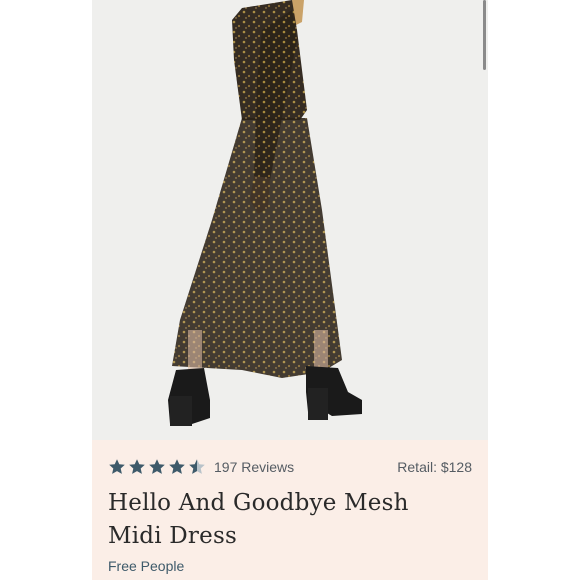 This screenshot has width=580, height=580. I want to click on retail-price: Retail: $128, so click(434, 467).